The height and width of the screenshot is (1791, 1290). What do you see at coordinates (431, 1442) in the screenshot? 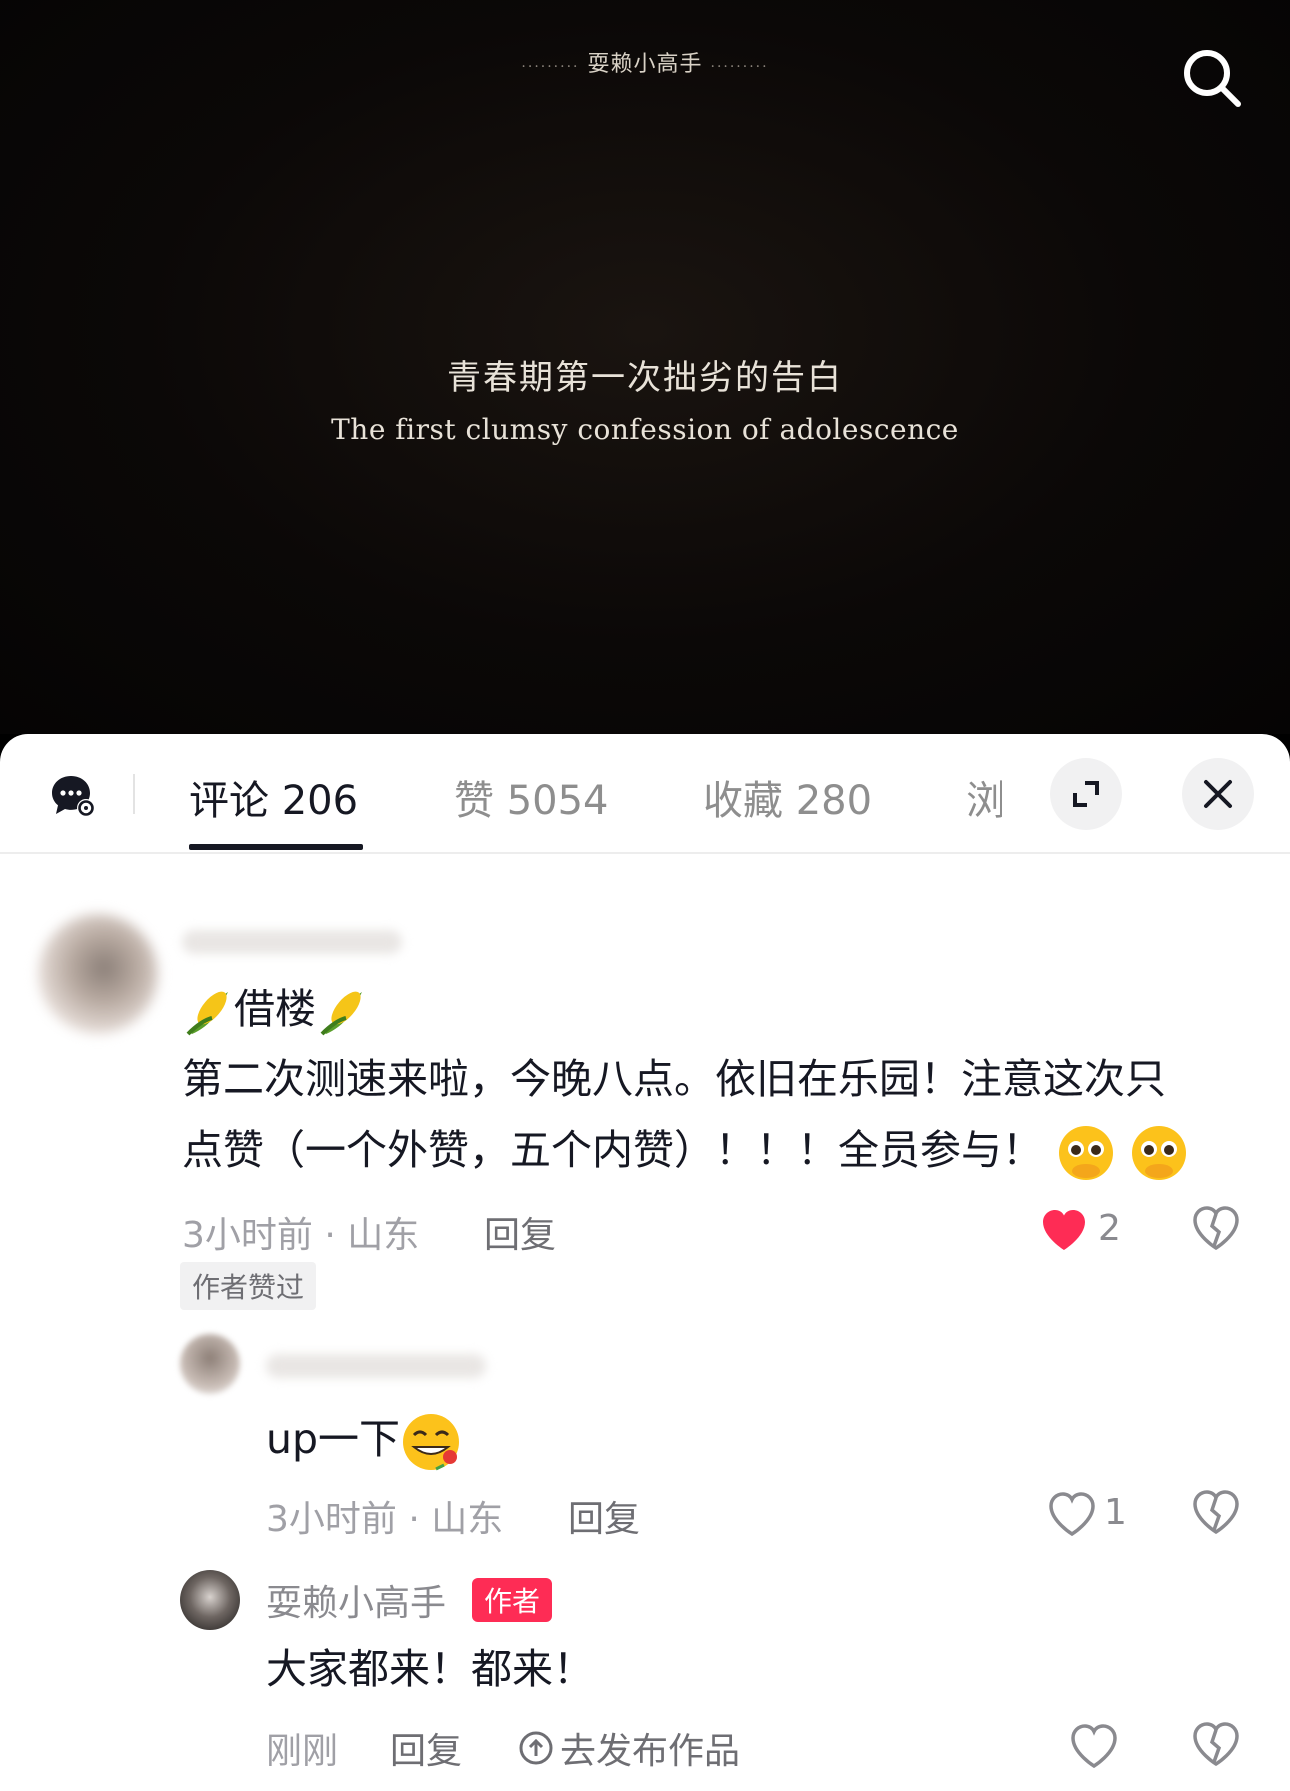
I see `grinning-face-with-rose-icon` at bounding box center [431, 1442].